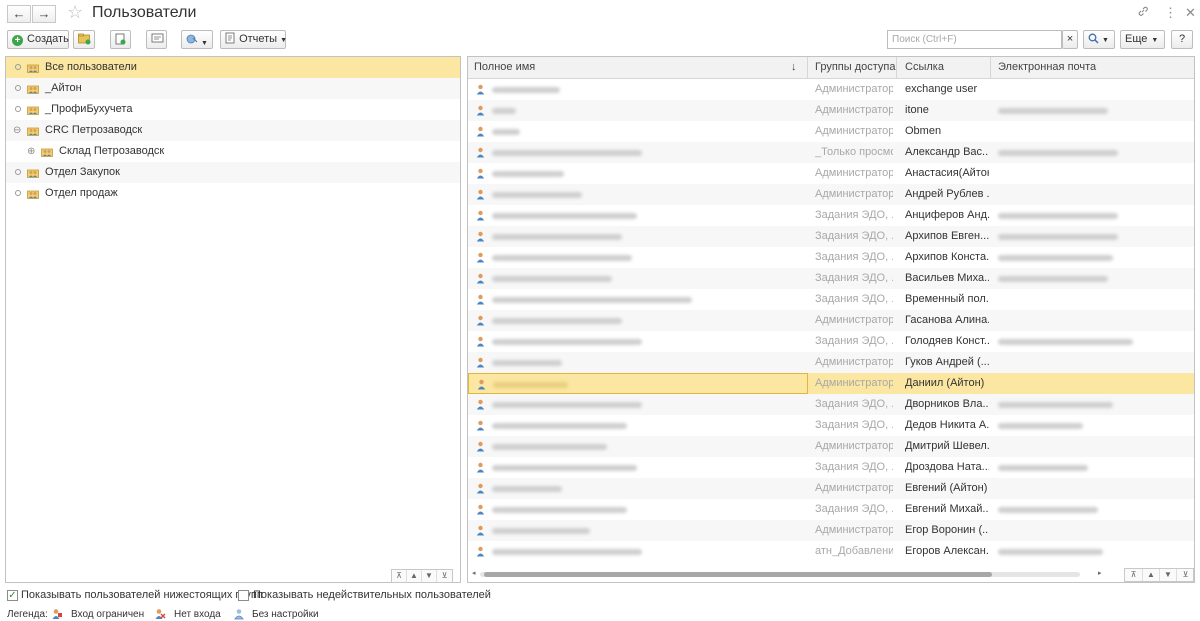 The width and height of the screenshot is (1200, 621). I want to click on column-header-access-groups: Группы доступа, so click(855, 67).